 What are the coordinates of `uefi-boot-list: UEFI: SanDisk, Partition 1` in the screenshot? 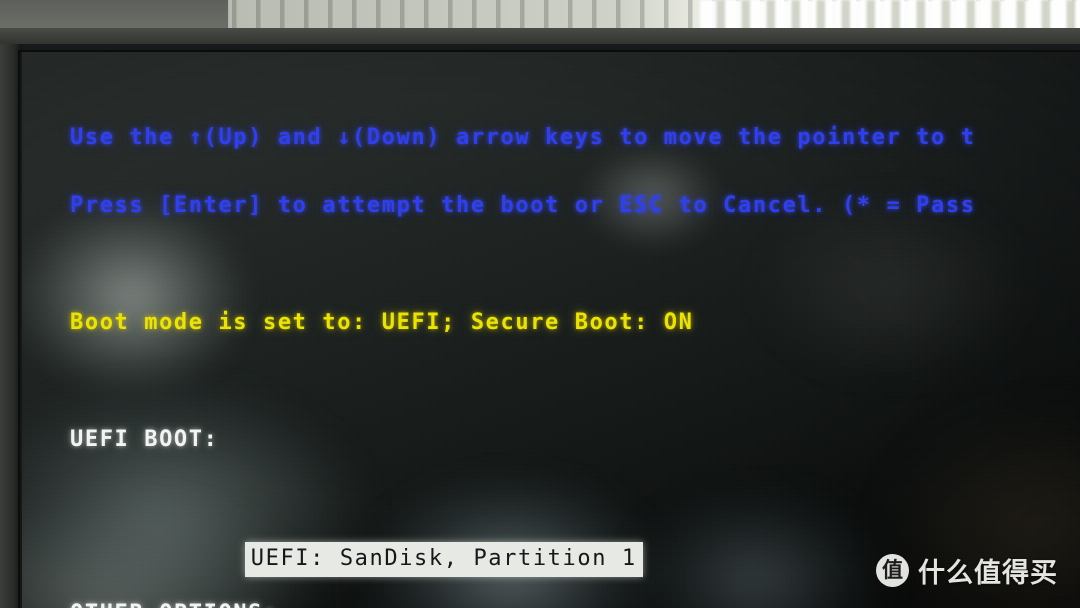 It's located at (575, 544).